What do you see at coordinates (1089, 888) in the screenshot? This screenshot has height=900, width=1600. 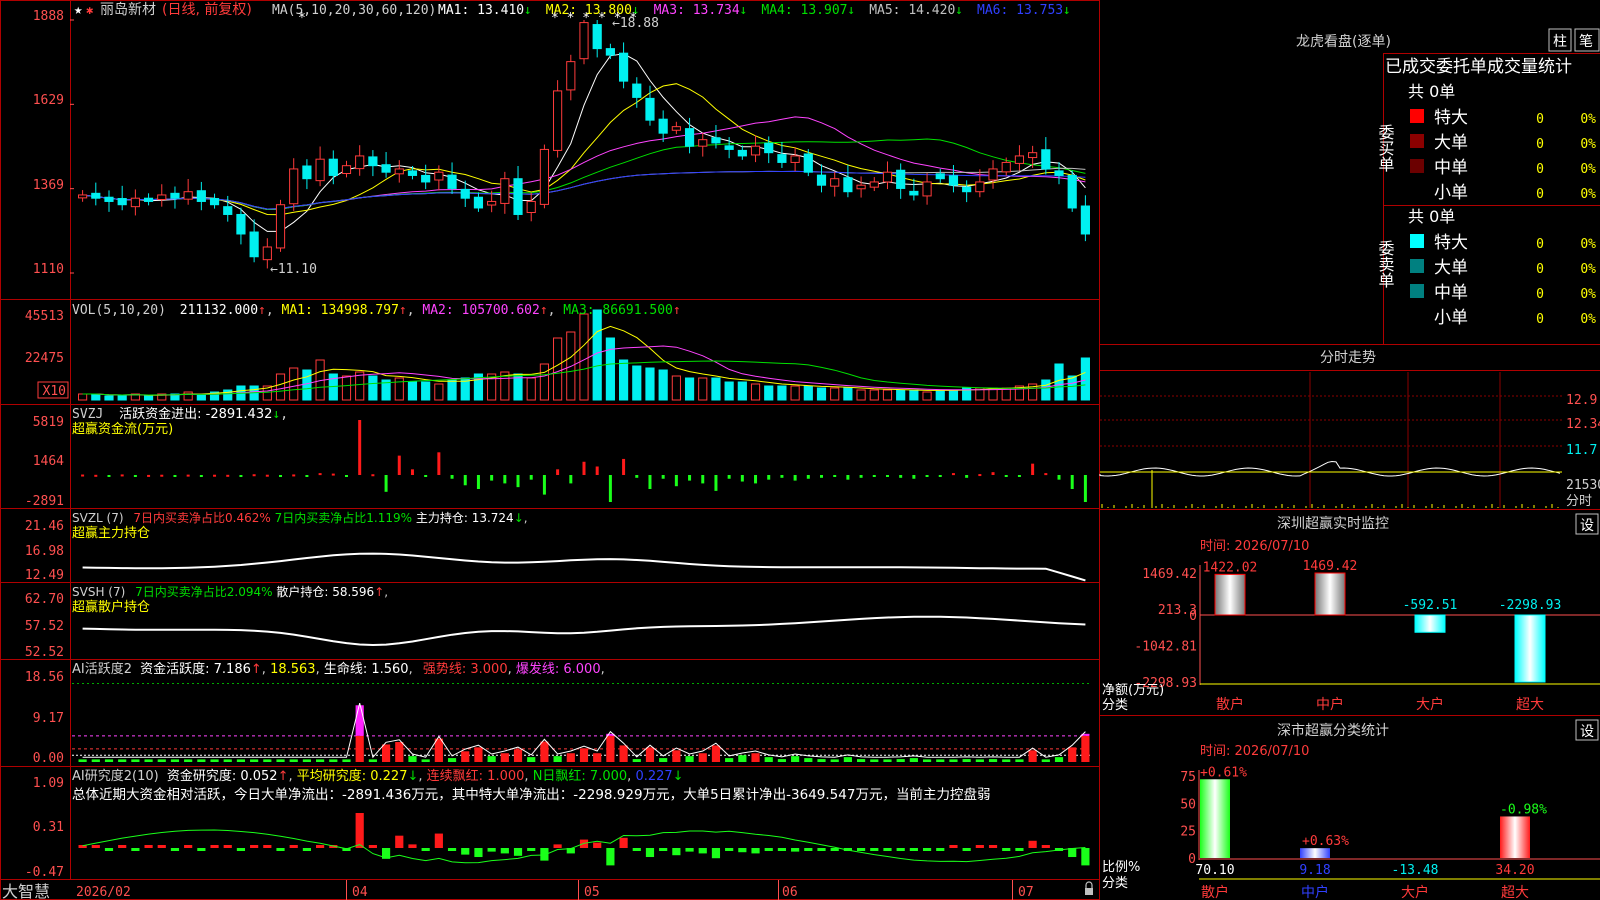 I see `lock-icon` at bounding box center [1089, 888].